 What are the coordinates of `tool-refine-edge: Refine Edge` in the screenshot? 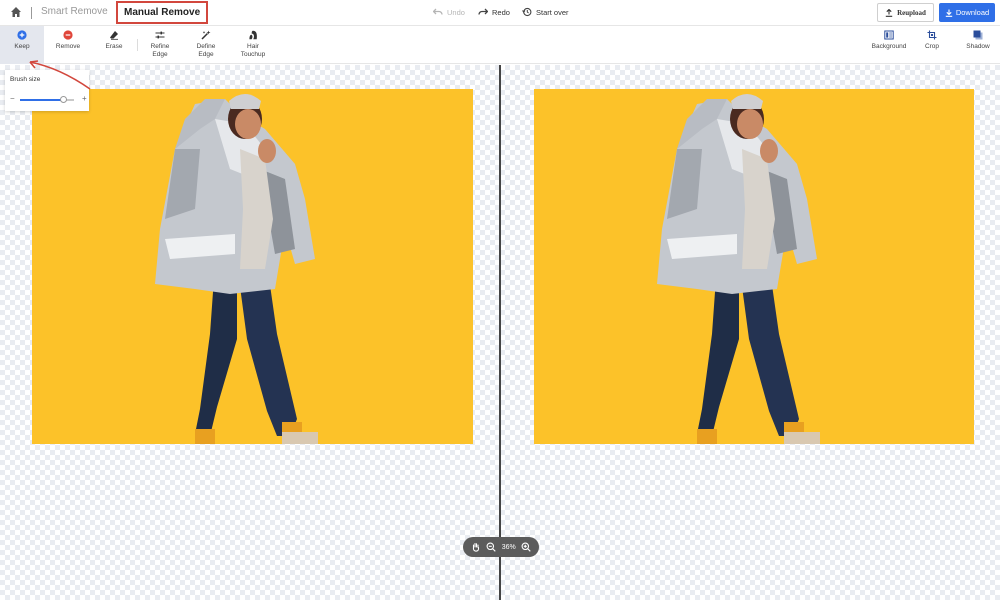 It's located at (160, 45).